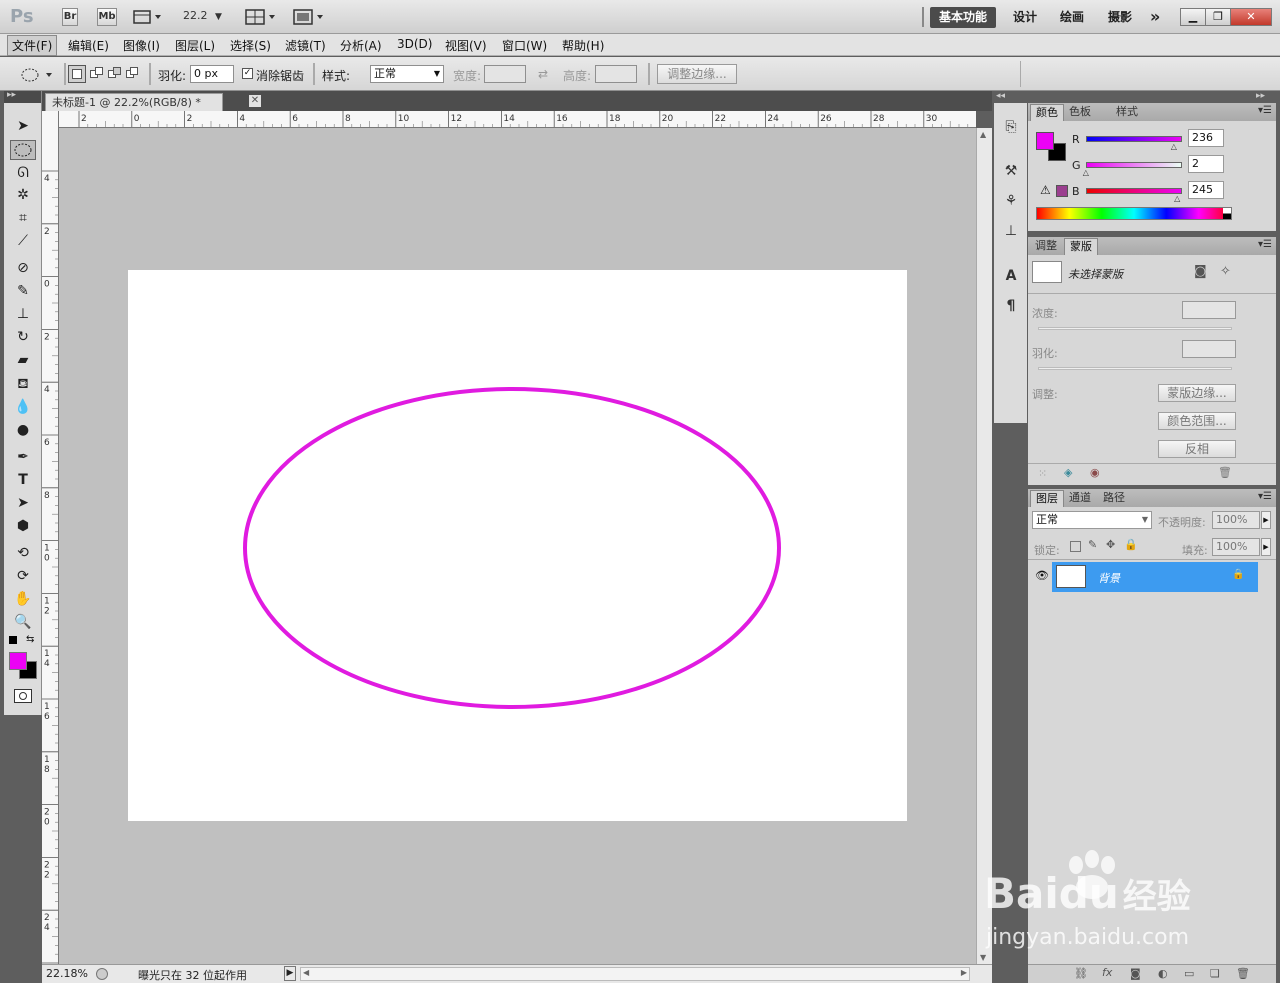 The image size is (1280, 983). What do you see at coordinates (1095, 472) in the screenshot?
I see `disable-mask-icon: ◉` at bounding box center [1095, 472].